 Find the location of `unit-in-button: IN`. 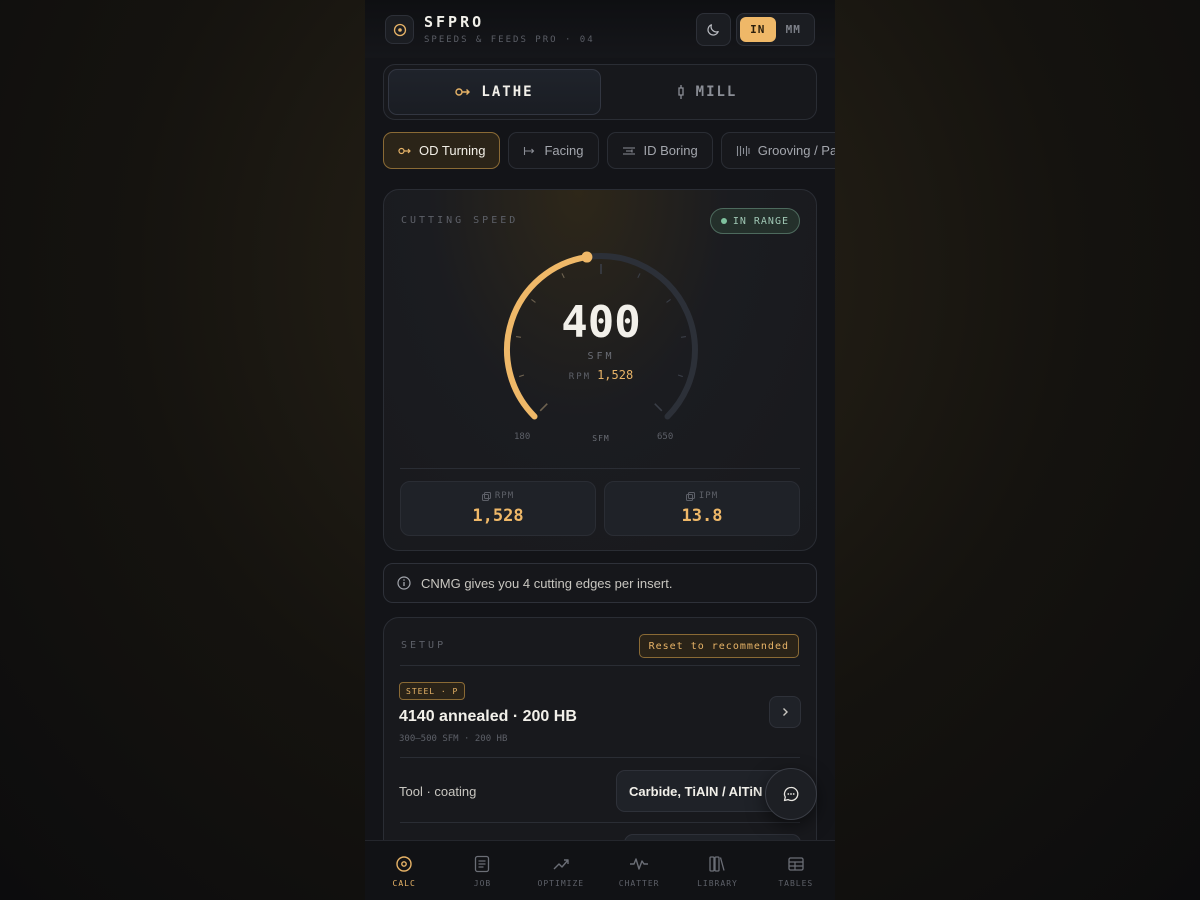

unit-in-button: IN is located at coordinates (758, 29).